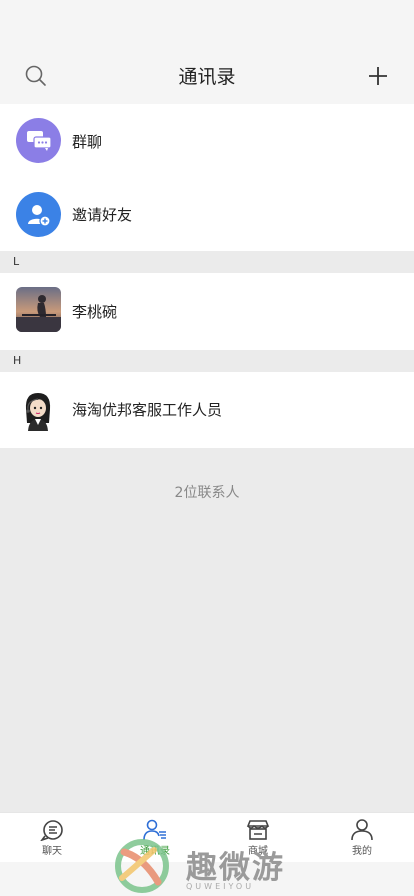 Image resolution: width=414 pixels, height=896 pixels. I want to click on group-chat-icon, so click(39, 140).